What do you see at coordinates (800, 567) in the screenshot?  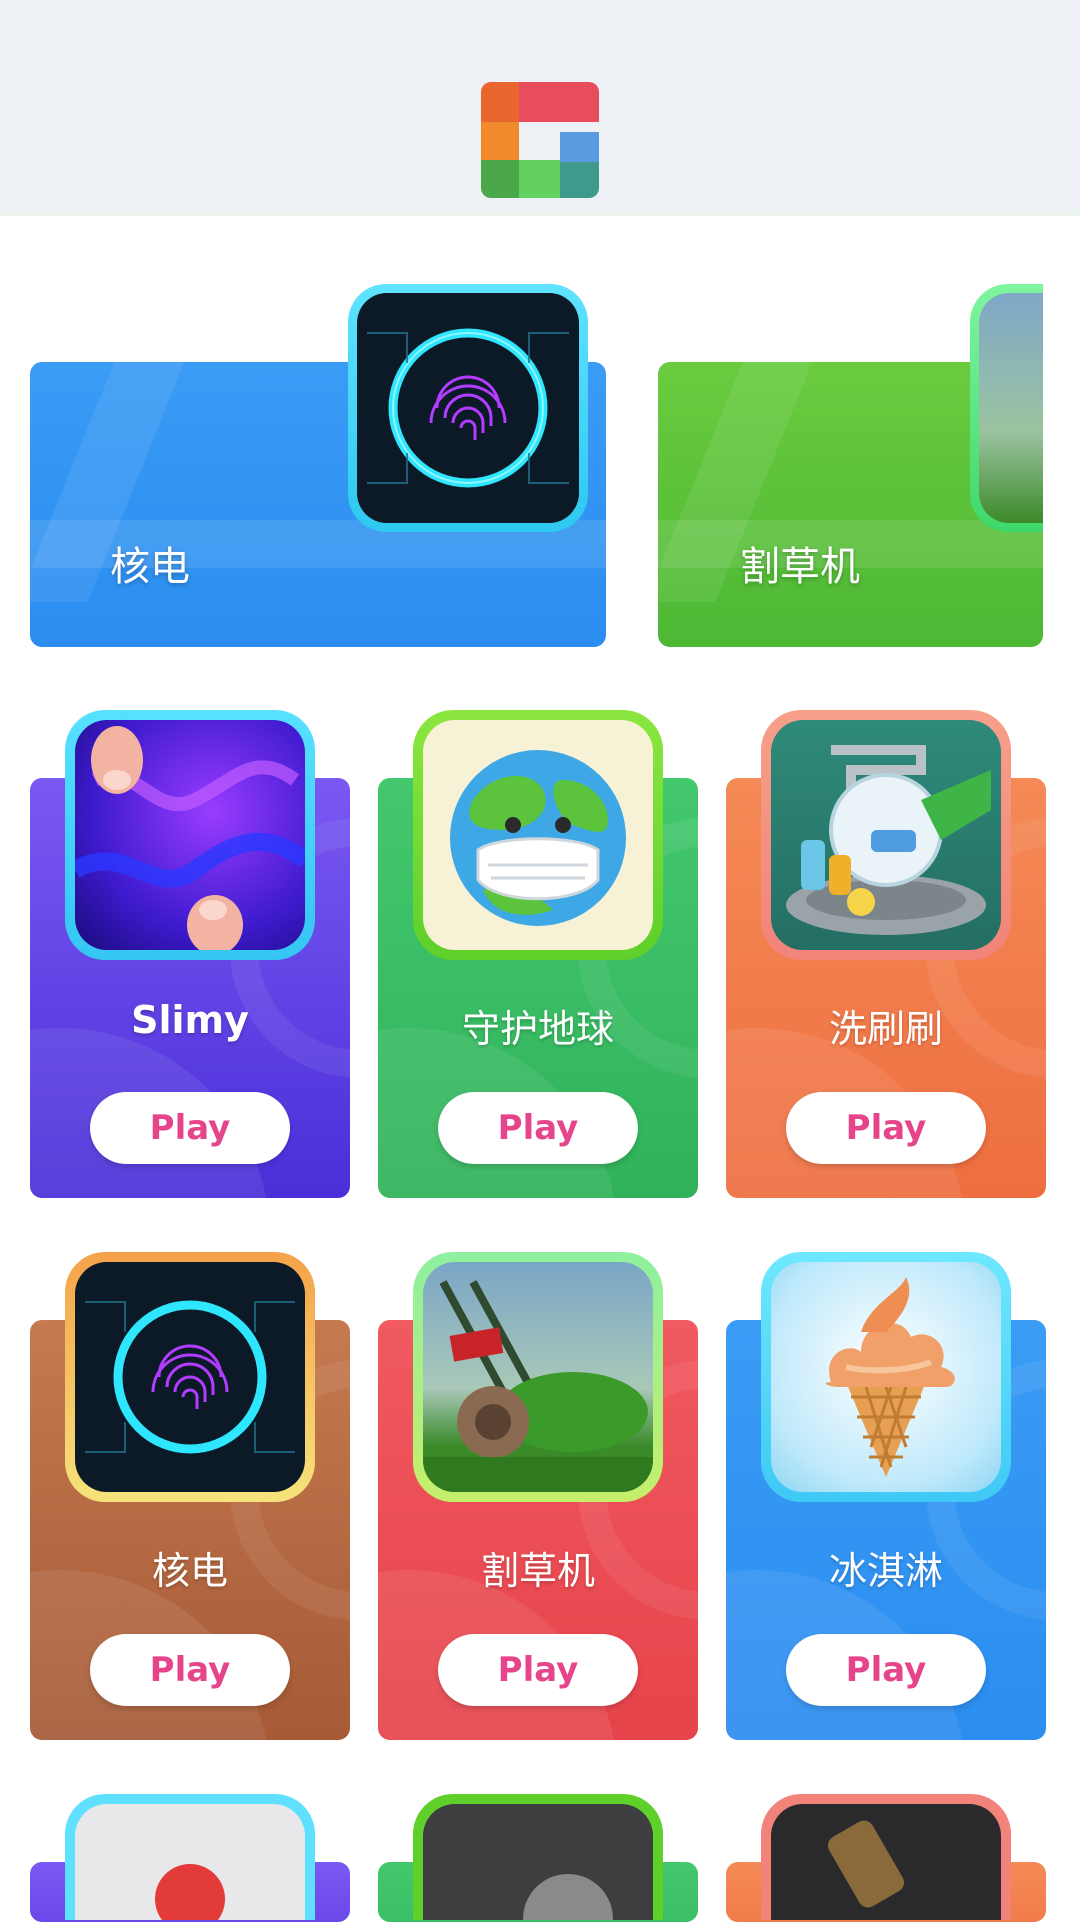 I see `featured-title: 割草机` at bounding box center [800, 567].